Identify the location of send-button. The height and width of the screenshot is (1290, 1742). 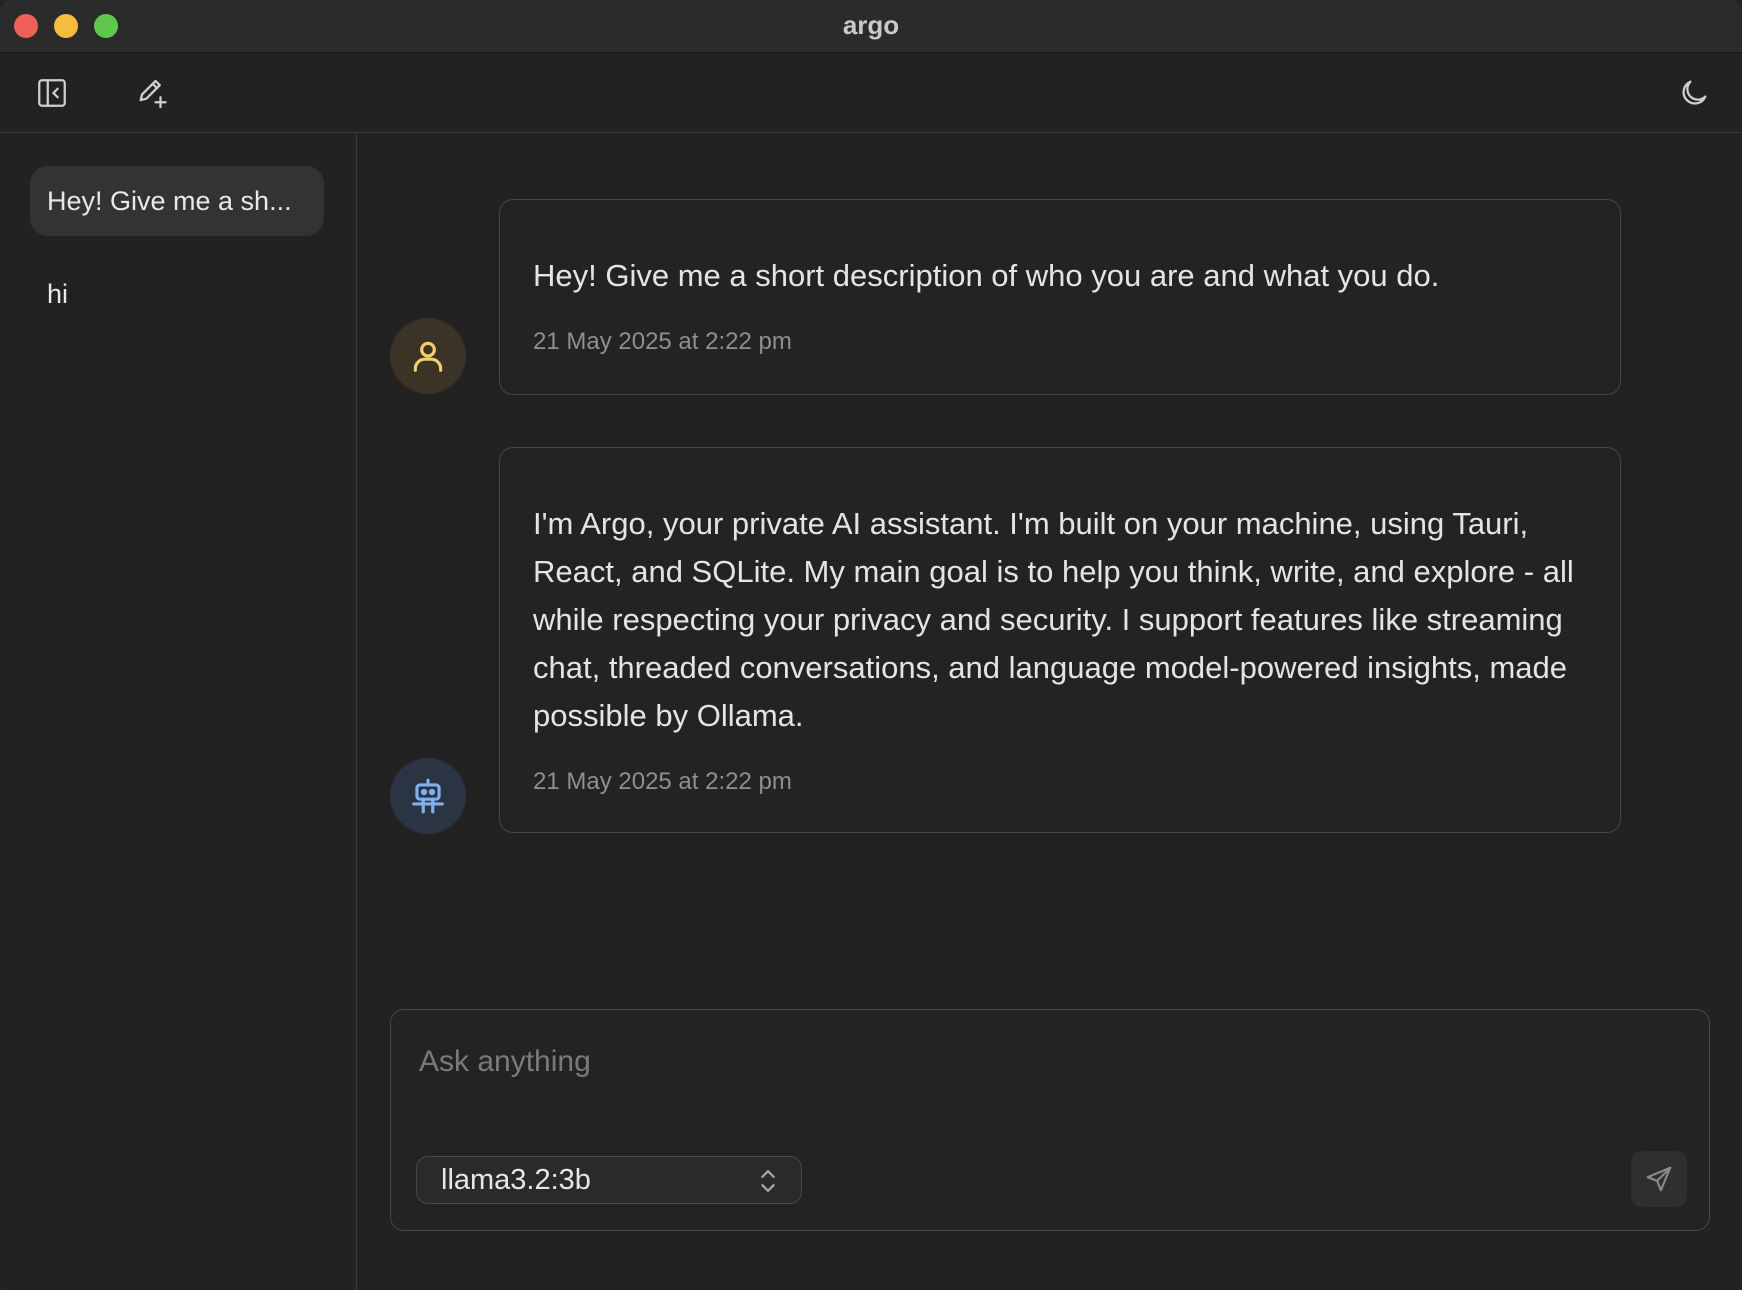
(1659, 1179).